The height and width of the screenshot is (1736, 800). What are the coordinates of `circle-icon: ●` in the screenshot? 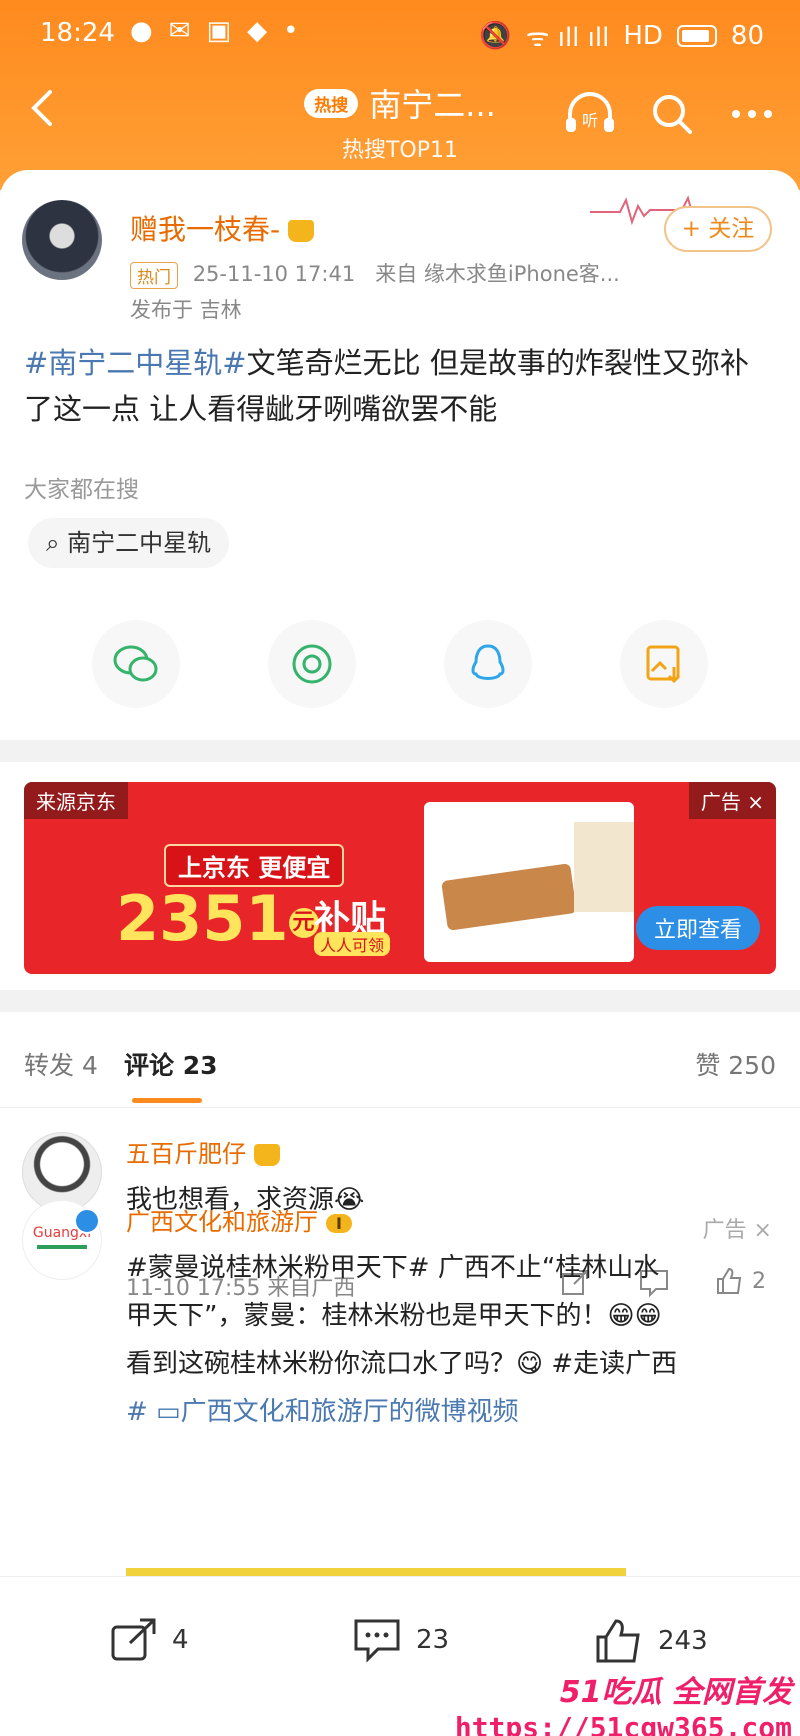 It's located at (141, 31).